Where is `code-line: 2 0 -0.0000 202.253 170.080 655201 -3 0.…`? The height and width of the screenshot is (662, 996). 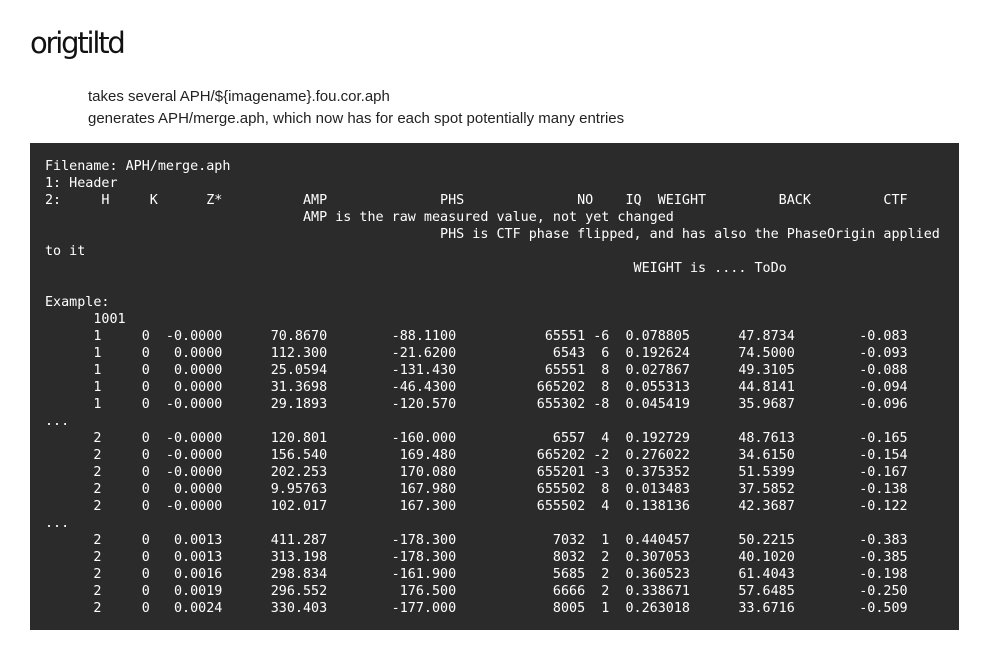
code-line: 2 0 -0.0000 202.253 170.080 655201 -3 0.… is located at coordinates (476, 472).